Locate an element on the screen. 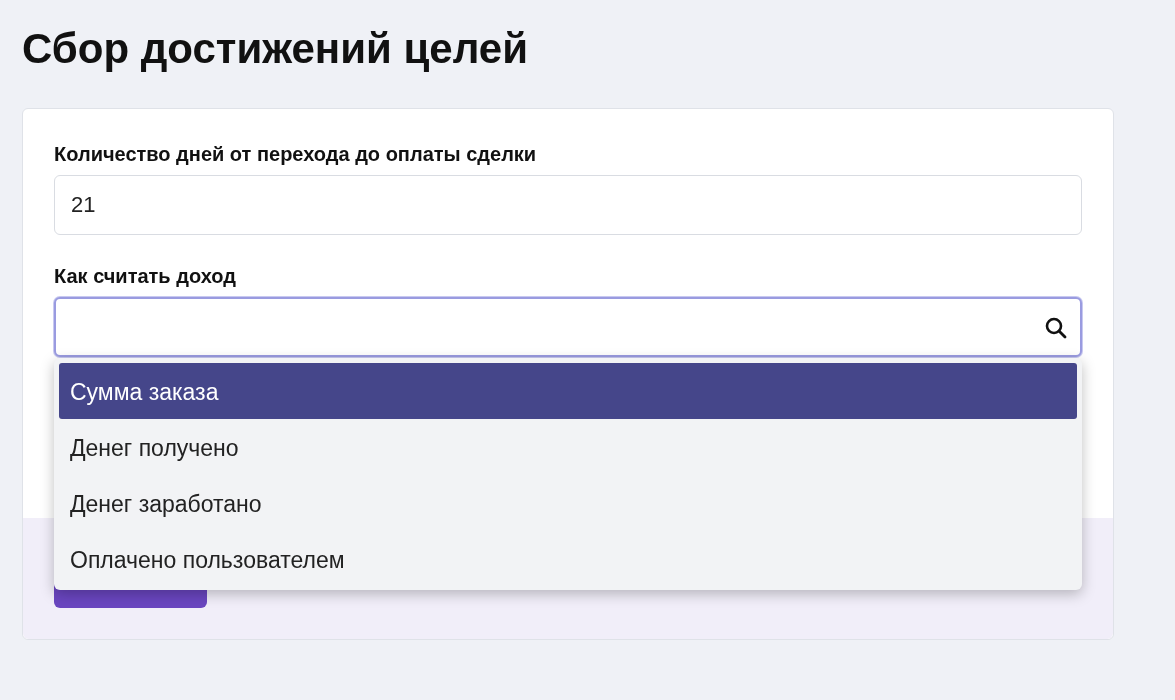 The width and height of the screenshot is (1175, 700). field-label: Как считать доход is located at coordinates (145, 276).